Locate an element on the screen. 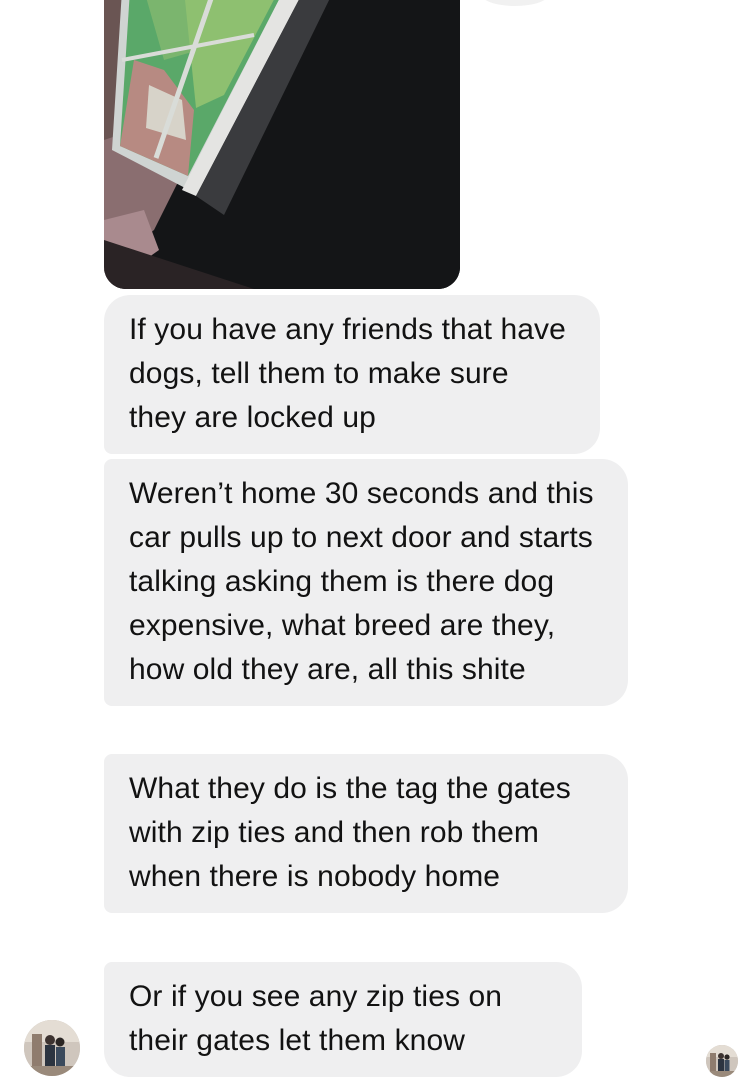 The width and height of the screenshot is (749, 1091). photo-attachment is located at coordinates (282, 144).